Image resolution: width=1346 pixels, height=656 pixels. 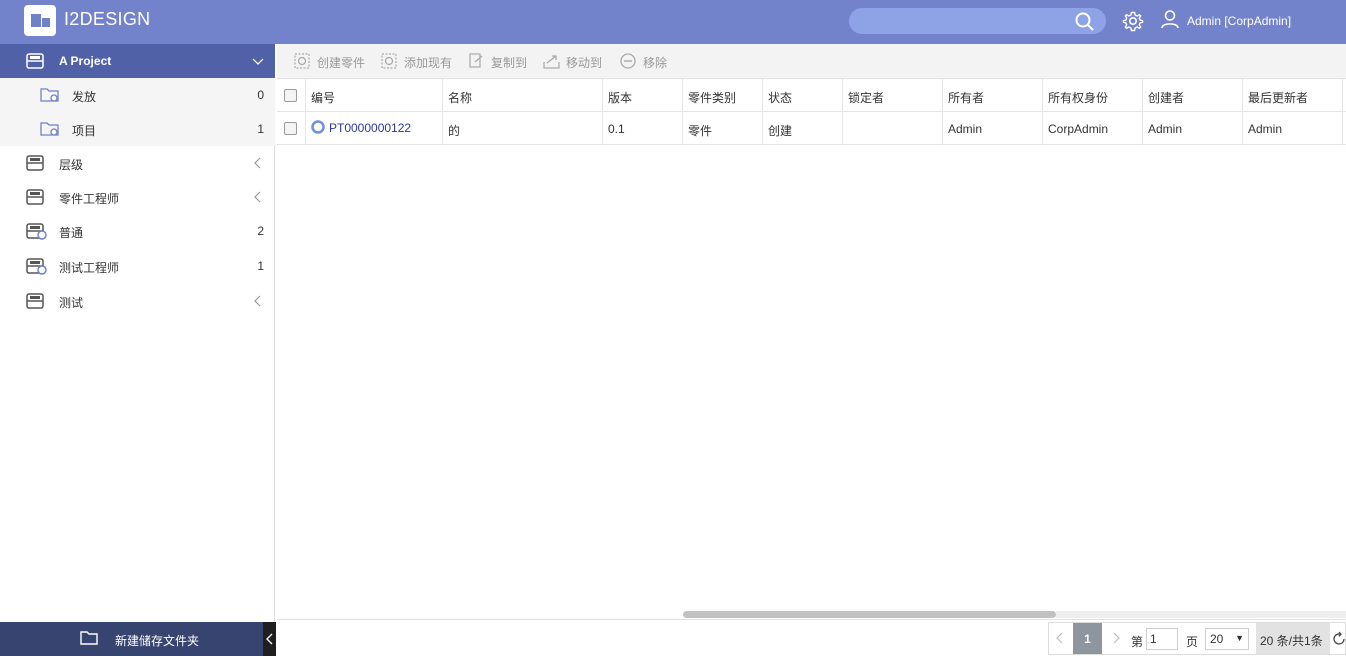 I want to click on page-suffix-label: 页, so click(x=1192, y=642).